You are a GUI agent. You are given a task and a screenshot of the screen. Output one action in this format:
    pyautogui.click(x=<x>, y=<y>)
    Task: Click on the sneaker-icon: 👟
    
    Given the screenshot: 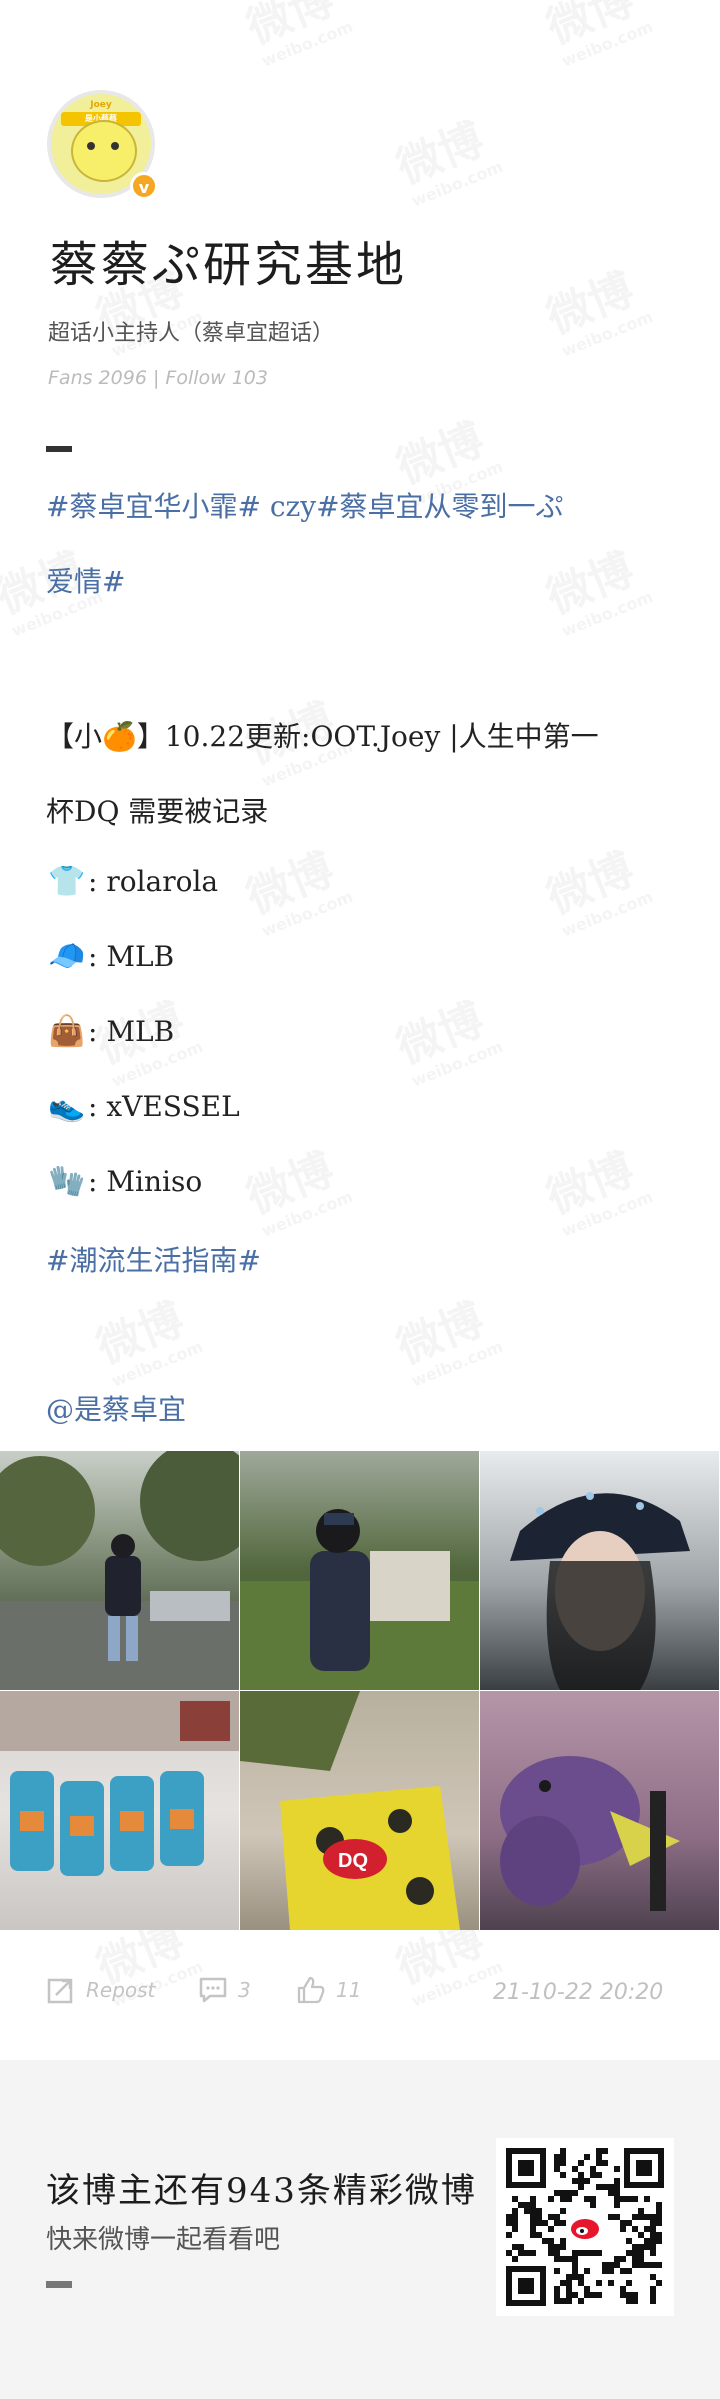 What is the action you would take?
    pyautogui.click(x=67, y=1106)
    